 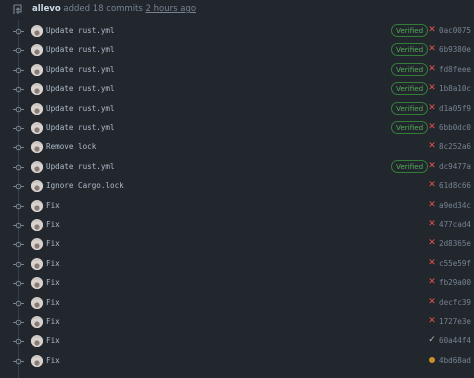 What do you see at coordinates (455, 50) in the screenshot?
I see `commit-sha-link: 6b9380e` at bounding box center [455, 50].